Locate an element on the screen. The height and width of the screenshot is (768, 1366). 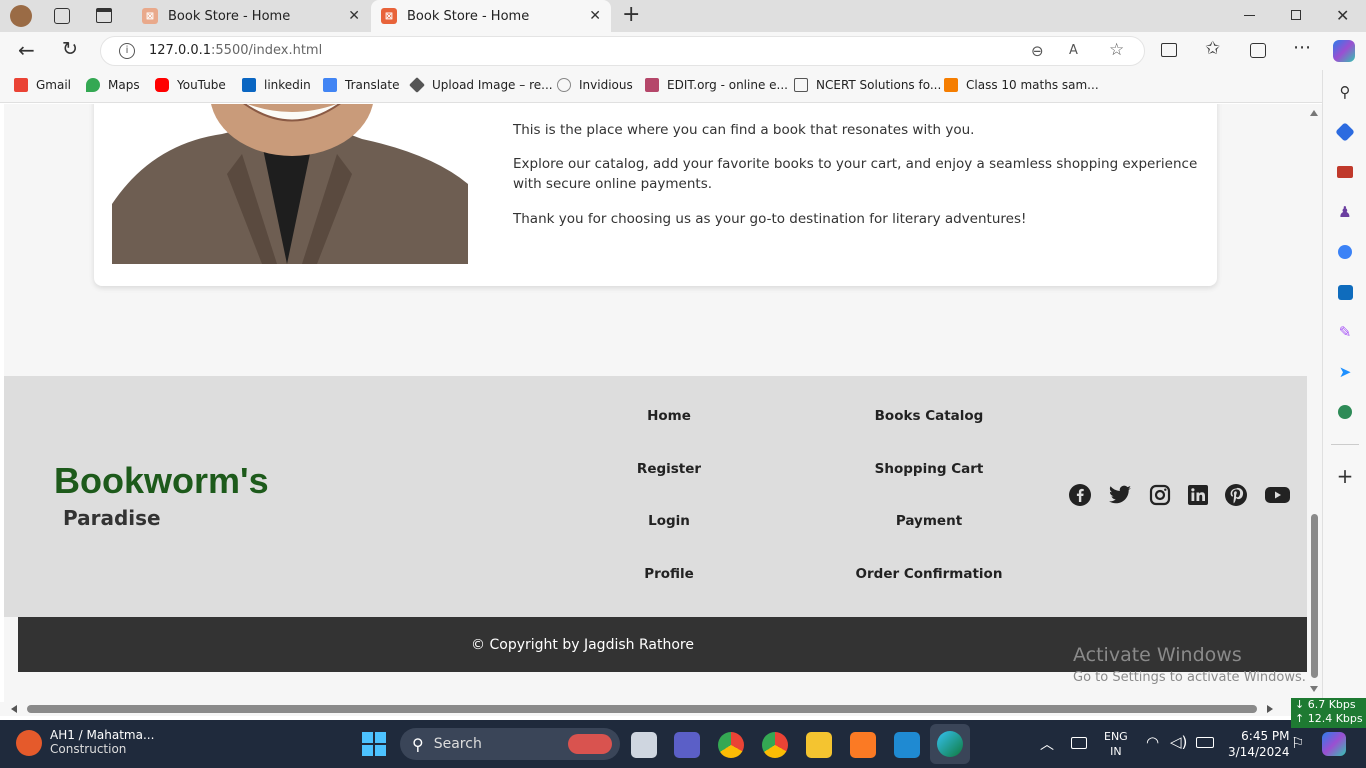
refresh-icon: ↻ is located at coordinates (70, 49).